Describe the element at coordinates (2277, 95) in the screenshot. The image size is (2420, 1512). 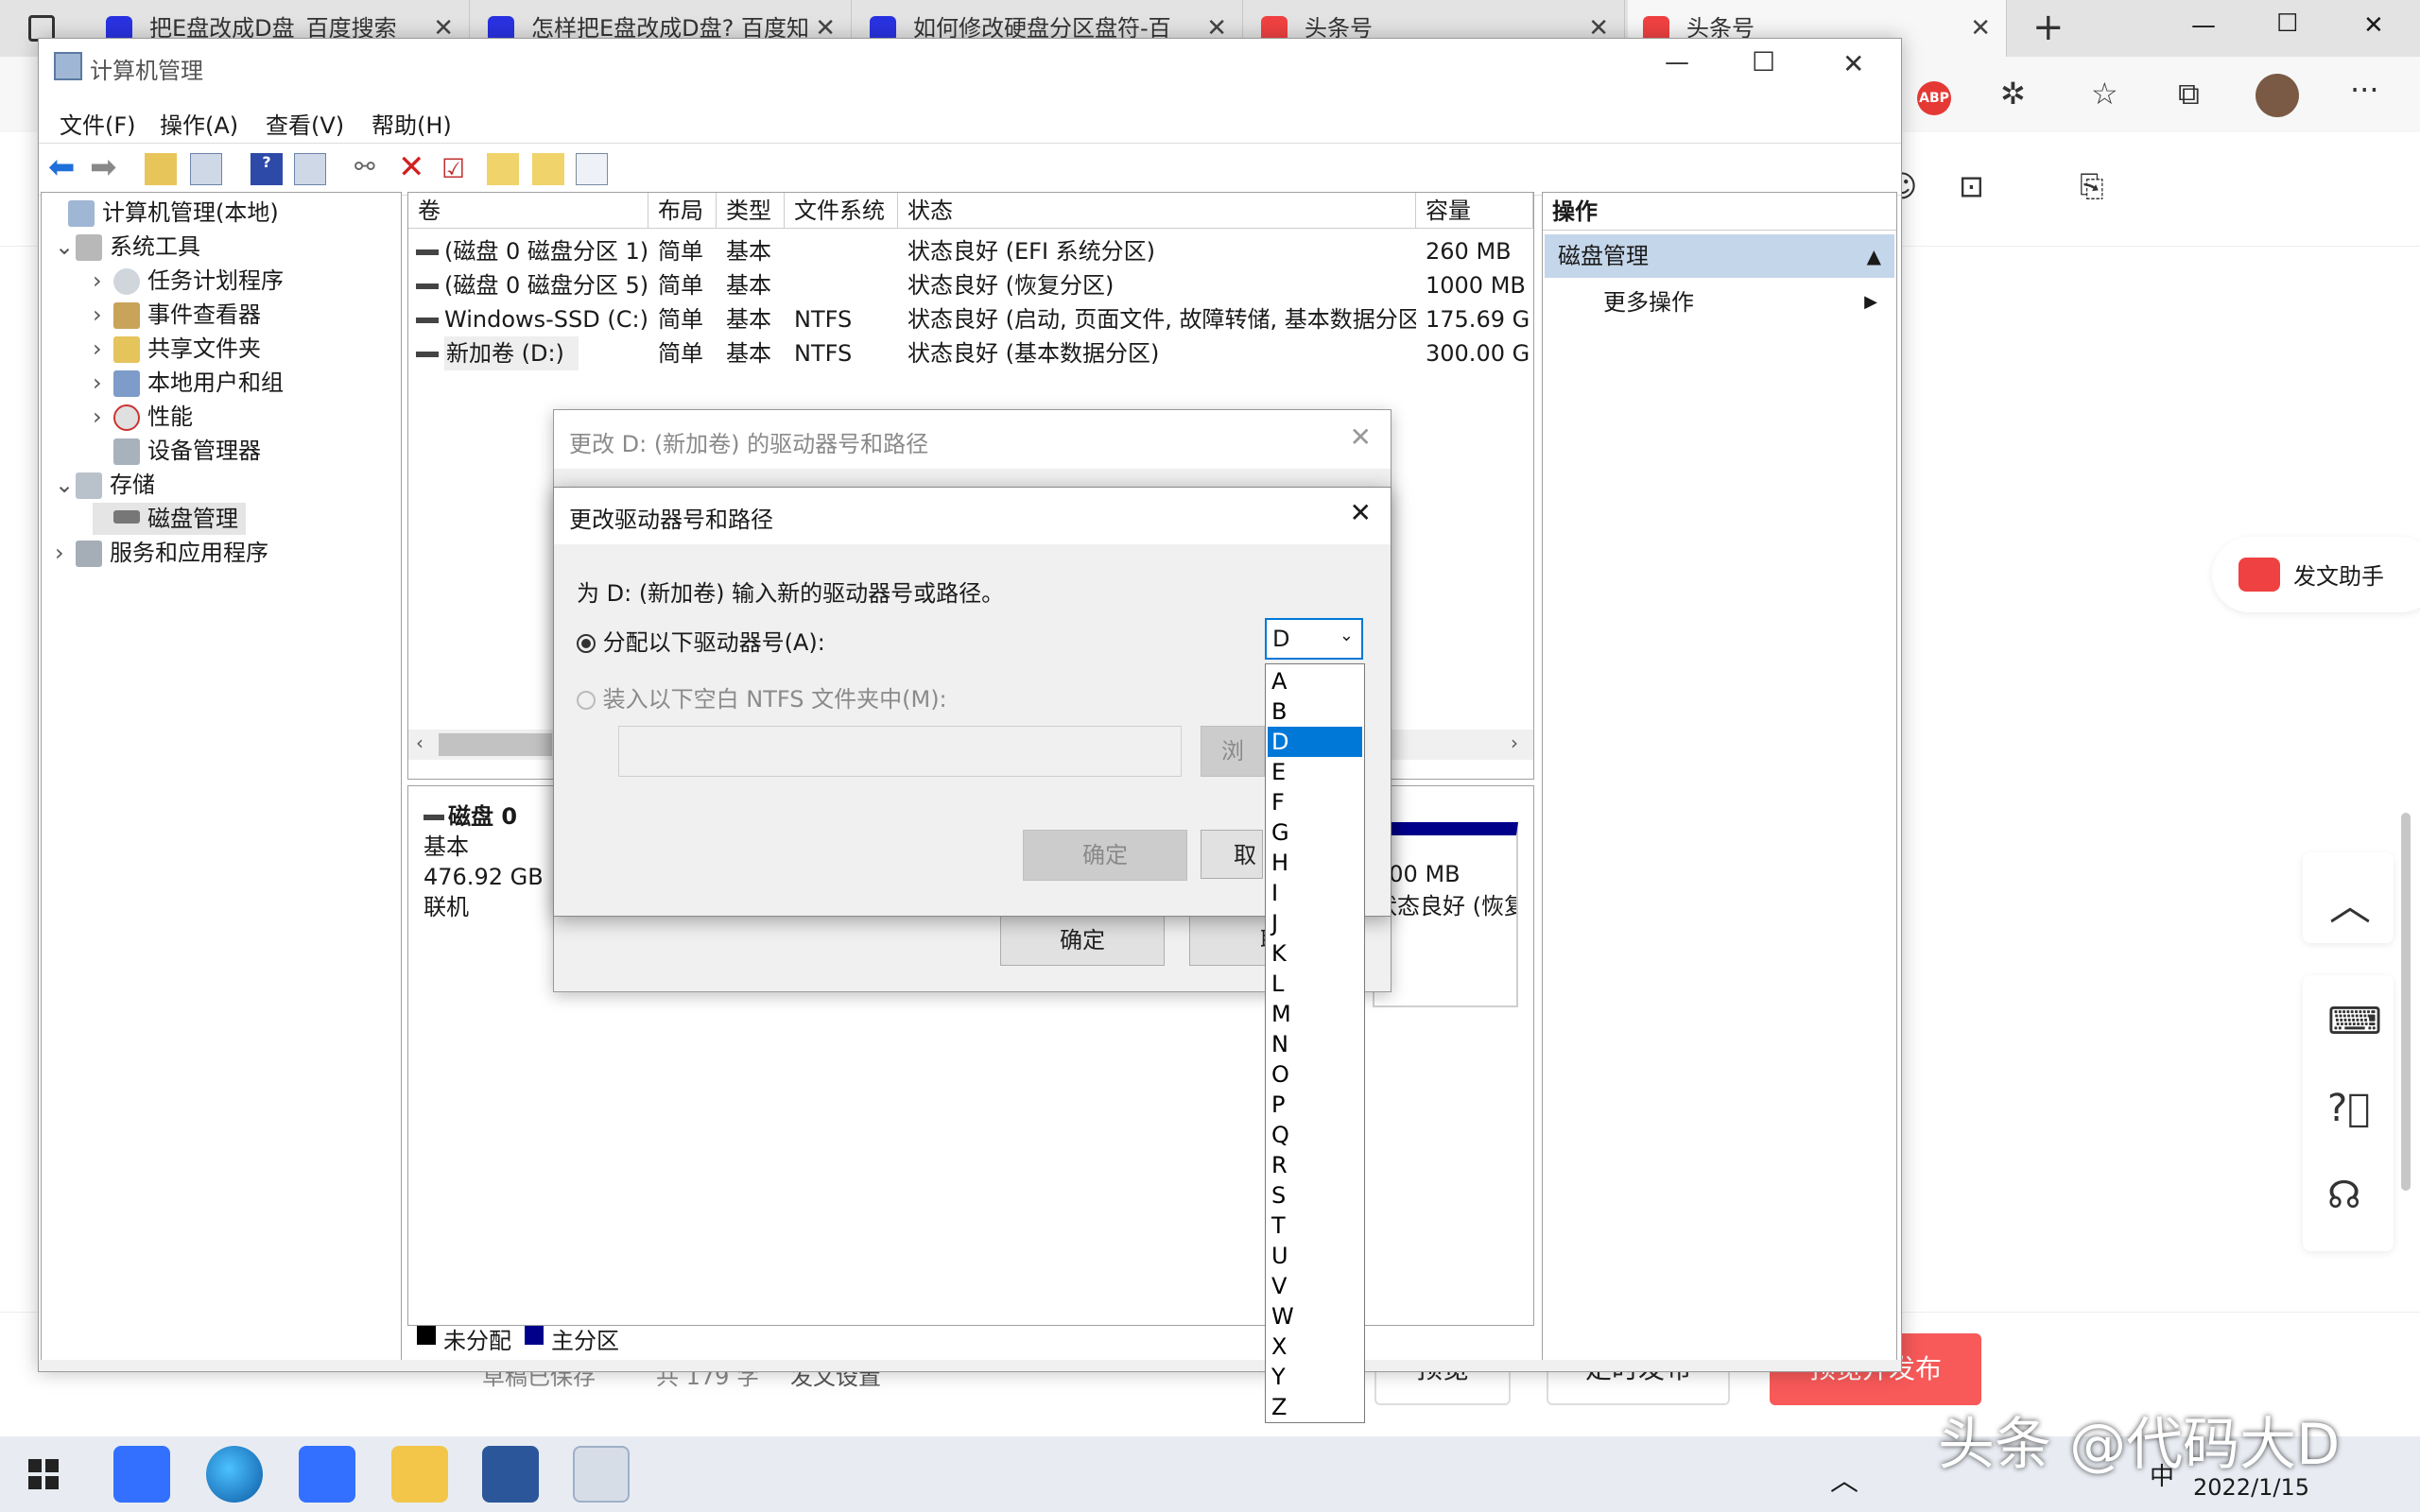
I see `profile-avatar` at that location.